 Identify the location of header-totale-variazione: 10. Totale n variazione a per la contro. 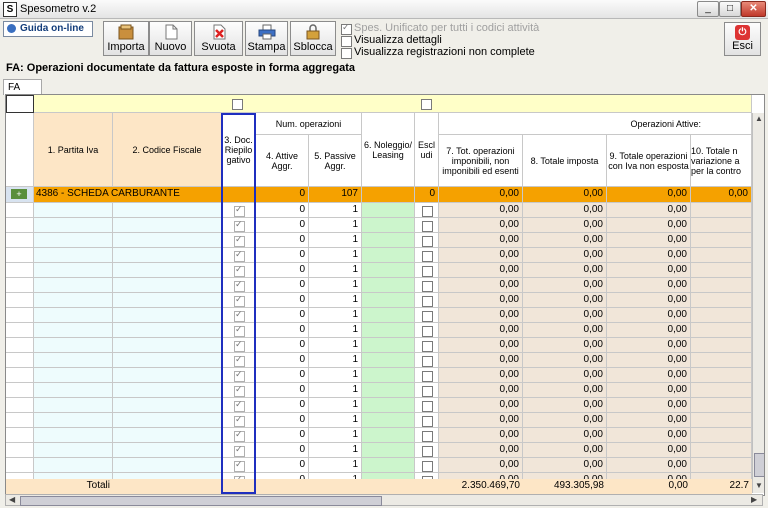
(721, 161).